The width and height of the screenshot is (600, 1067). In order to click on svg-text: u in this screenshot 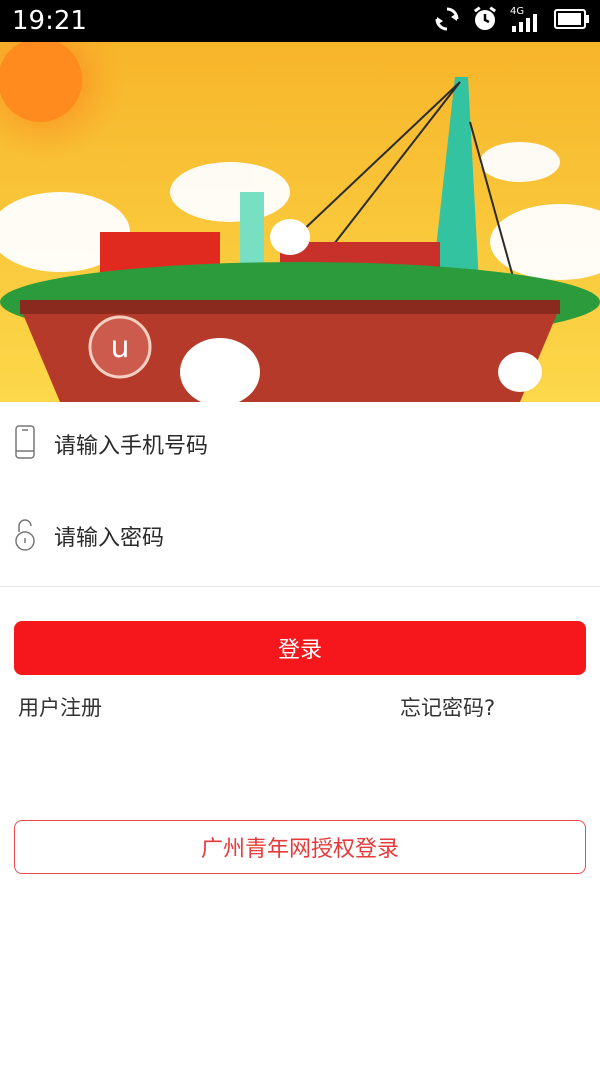, I will do `click(119, 347)`.